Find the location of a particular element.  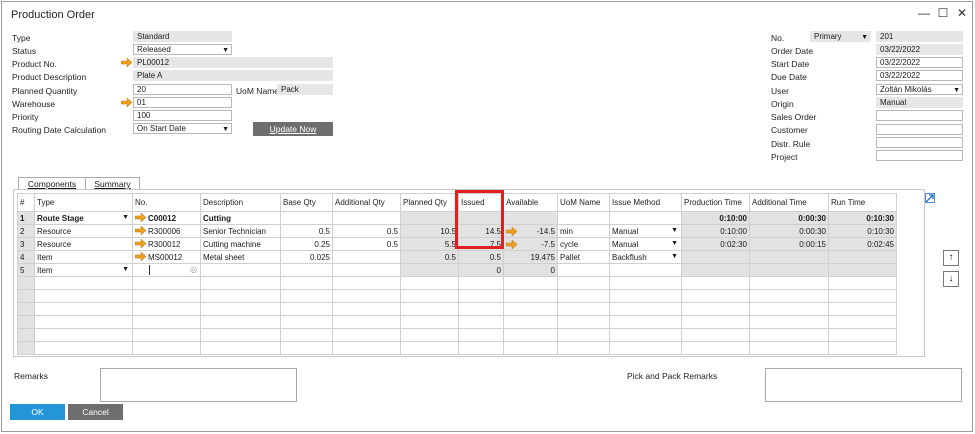

pick-pack-remarks-textarea is located at coordinates (863, 385).